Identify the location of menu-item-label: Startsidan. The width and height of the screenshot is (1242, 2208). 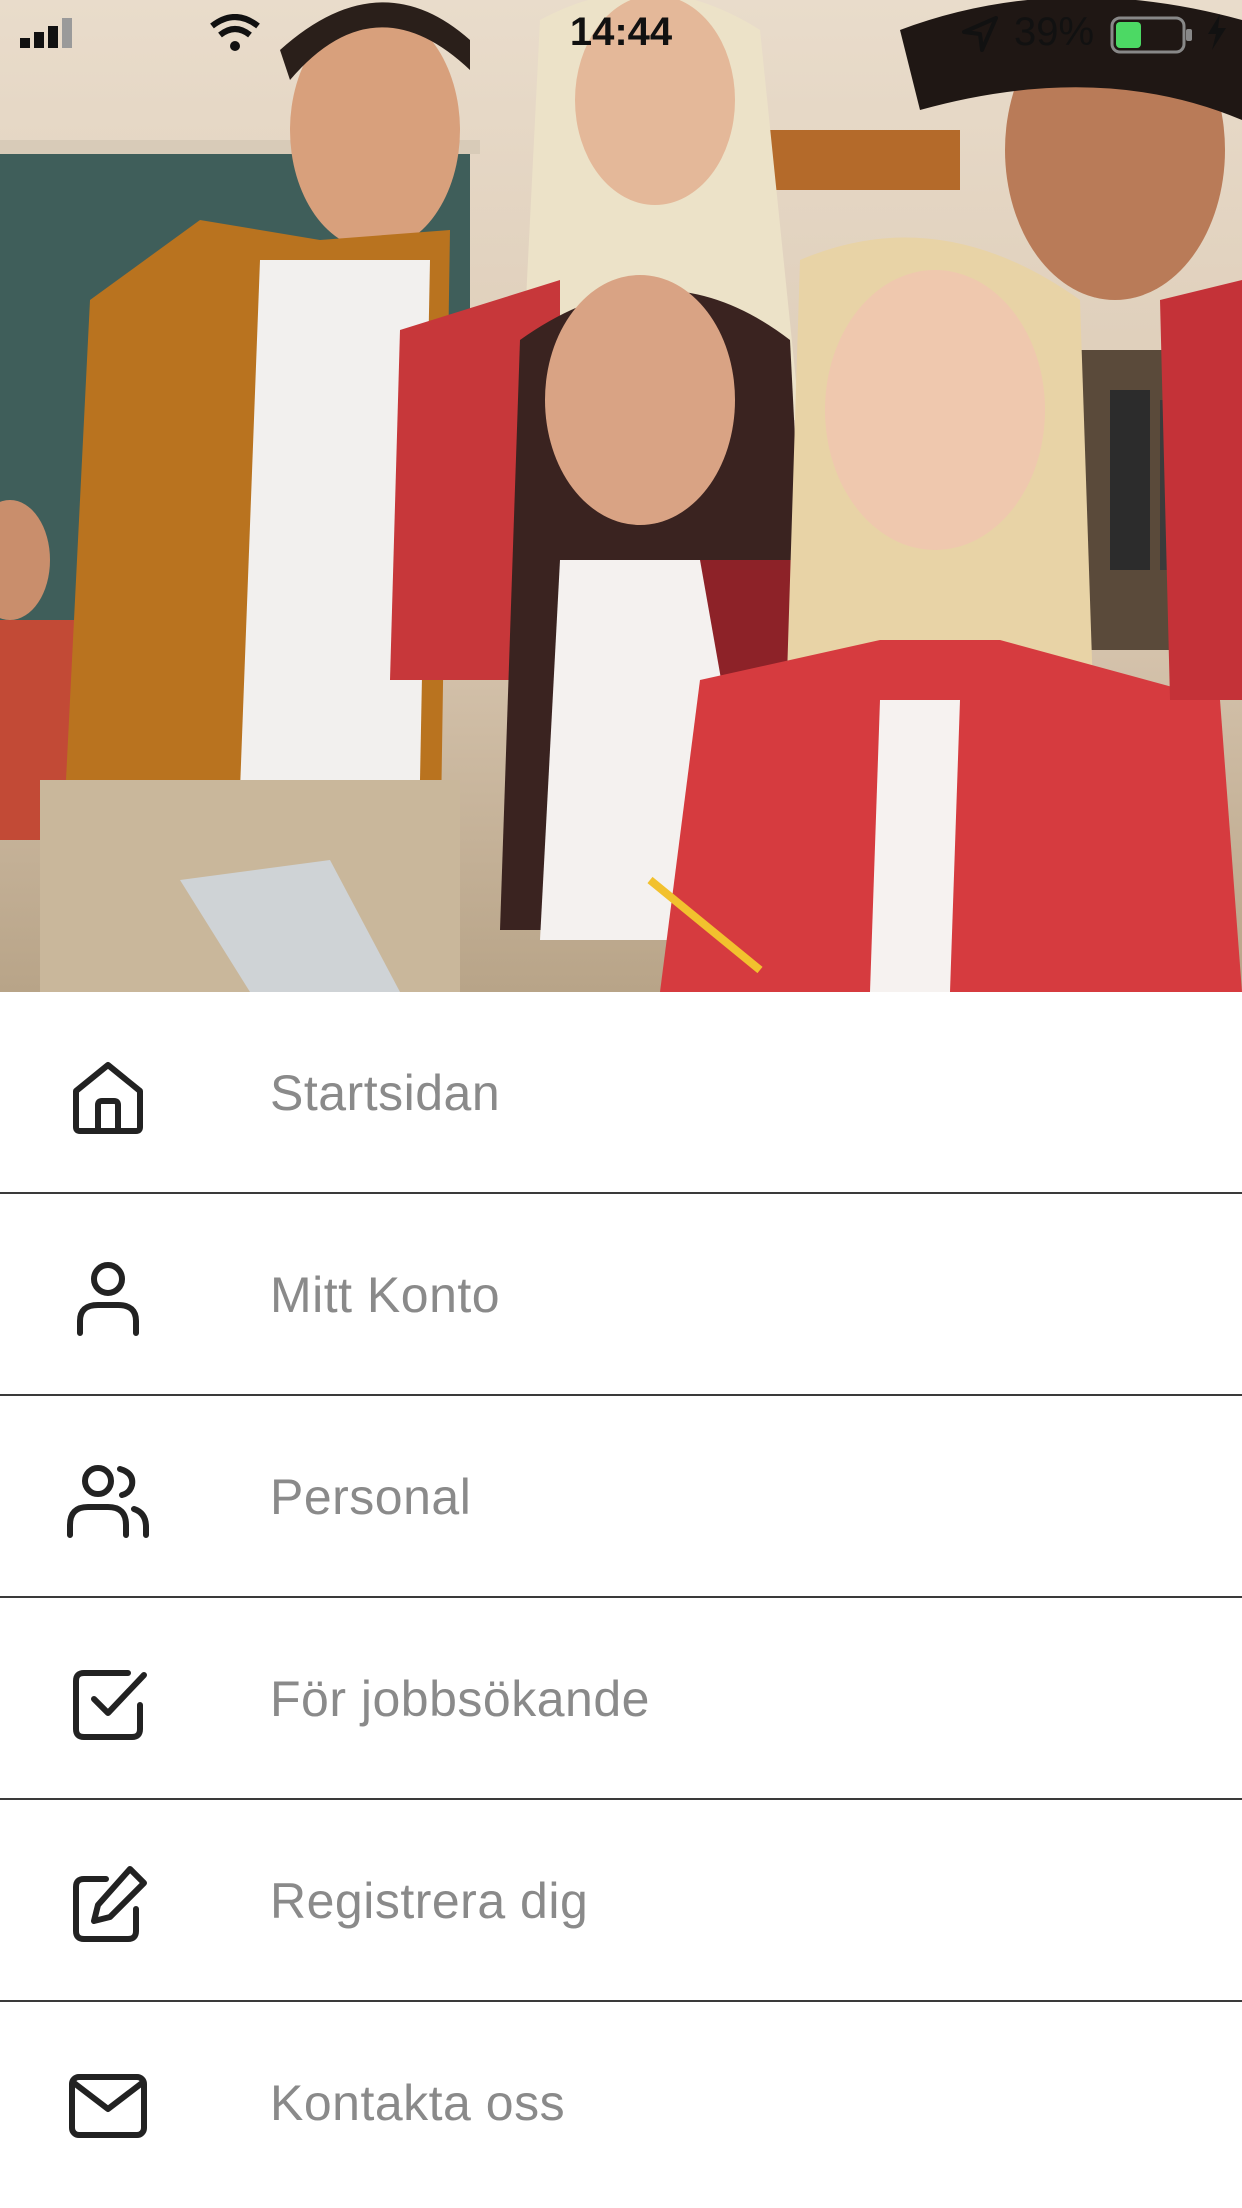
(385, 1093).